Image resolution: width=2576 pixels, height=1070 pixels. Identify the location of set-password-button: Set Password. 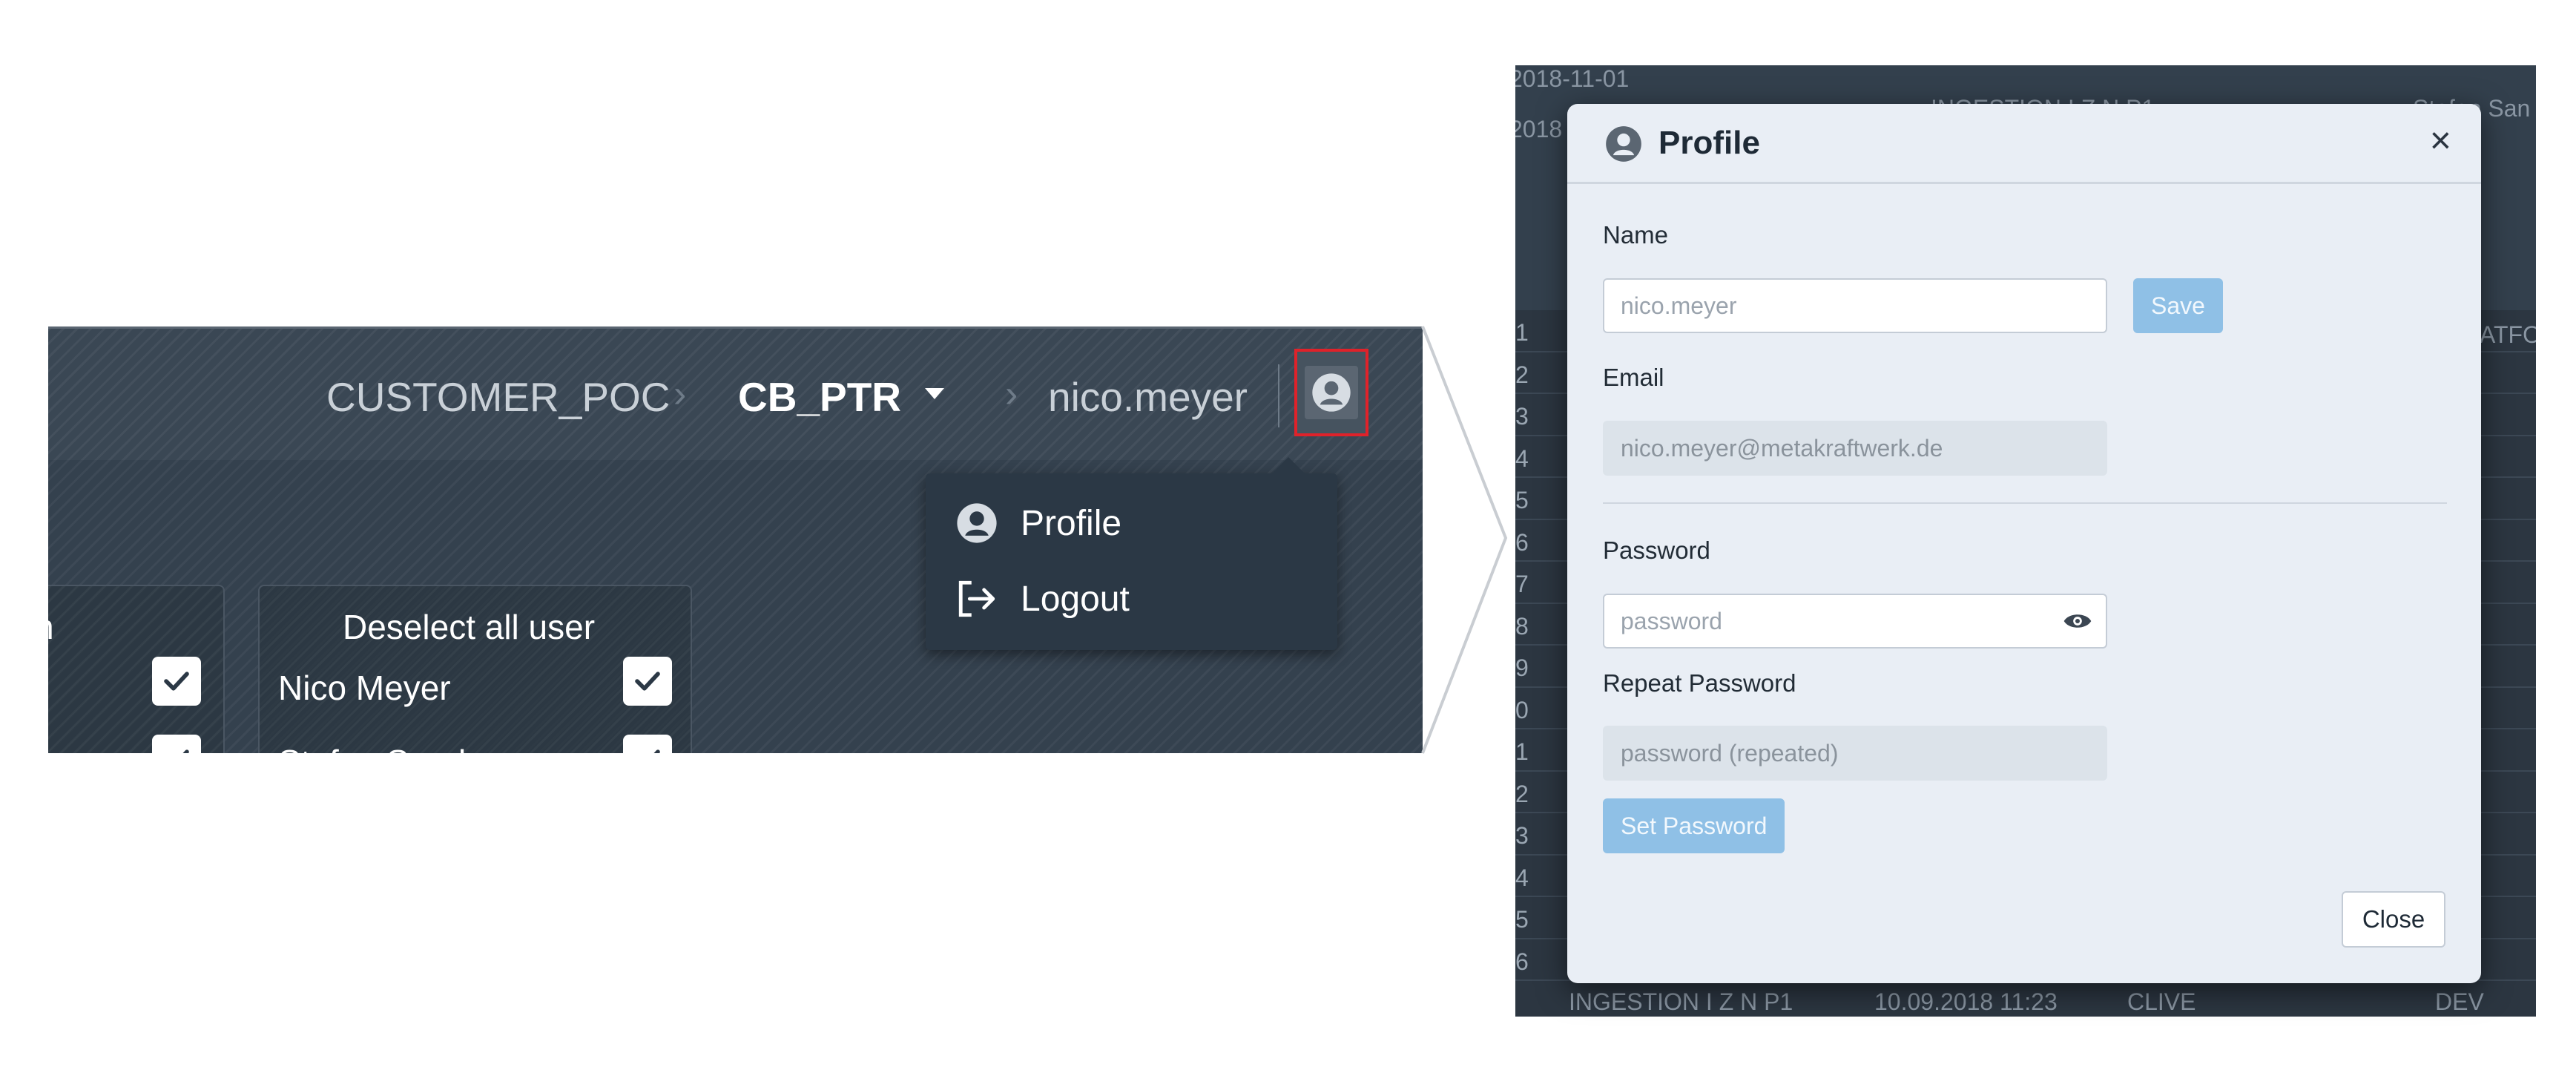
(1694, 825).